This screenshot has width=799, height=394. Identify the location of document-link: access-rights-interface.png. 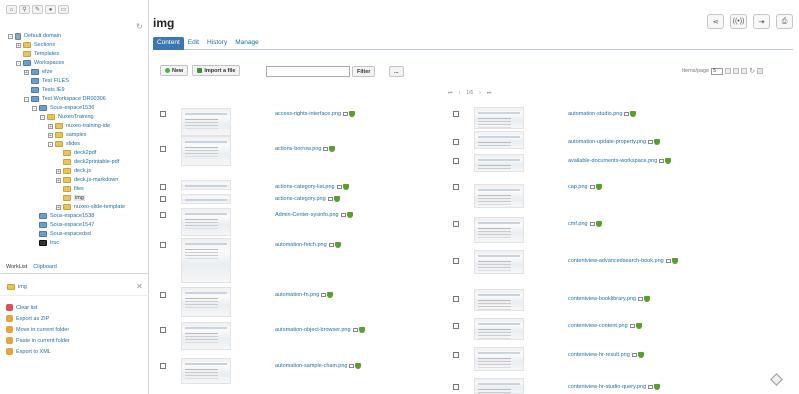
(308, 114).